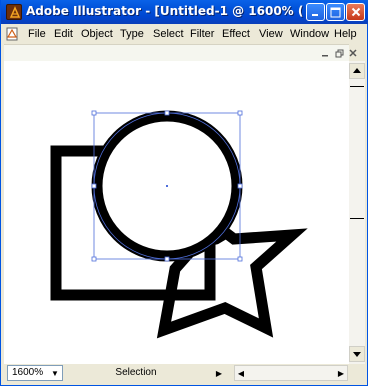 The image size is (368, 386). I want to click on dropdown-arrow-icon: ▼, so click(55, 373).